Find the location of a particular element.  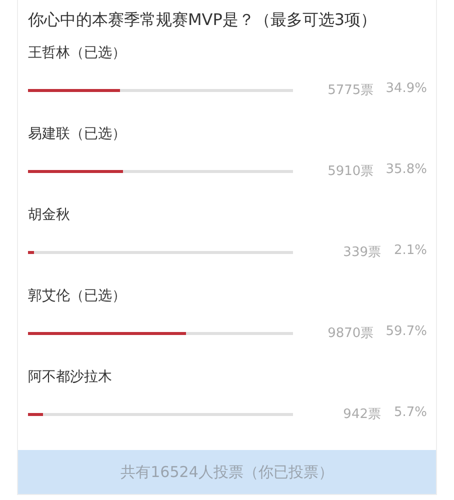

vote-count: 942票 is located at coordinates (362, 414).